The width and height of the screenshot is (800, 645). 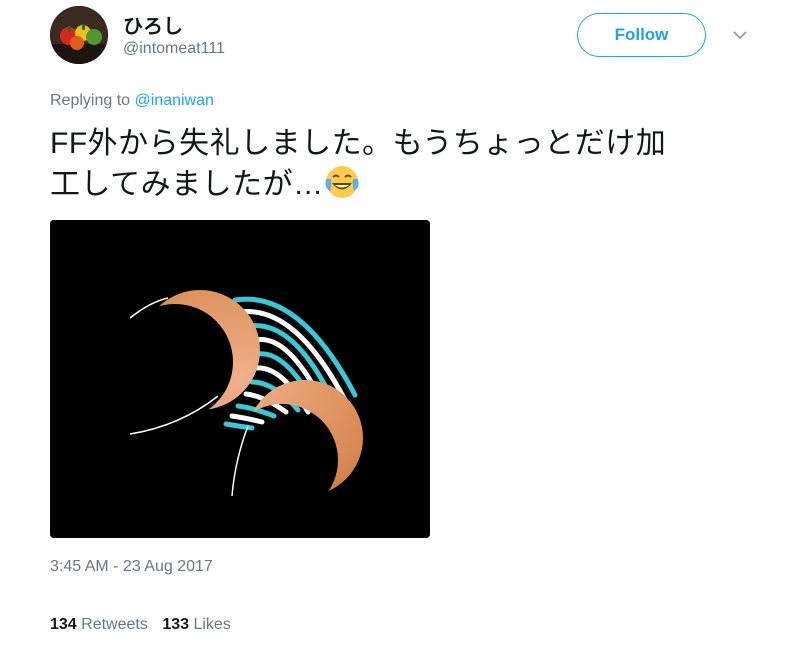 What do you see at coordinates (641, 35) in the screenshot?
I see `follow-button: Follow` at bounding box center [641, 35].